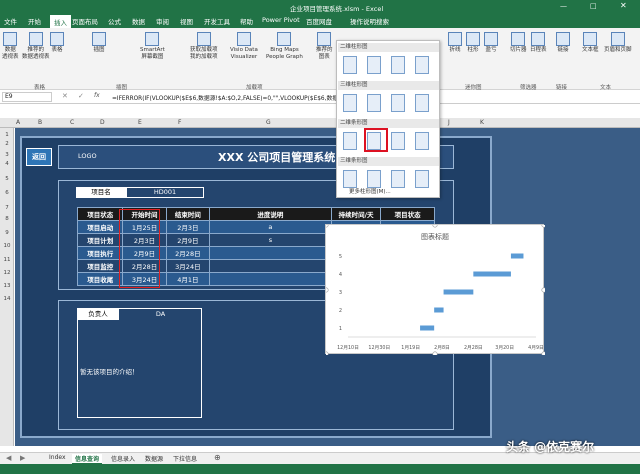 The width and height of the screenshot is (640, 474). I want to click on ribbon-button-4: SmartArt 屏幕截图, so click(152, 46).